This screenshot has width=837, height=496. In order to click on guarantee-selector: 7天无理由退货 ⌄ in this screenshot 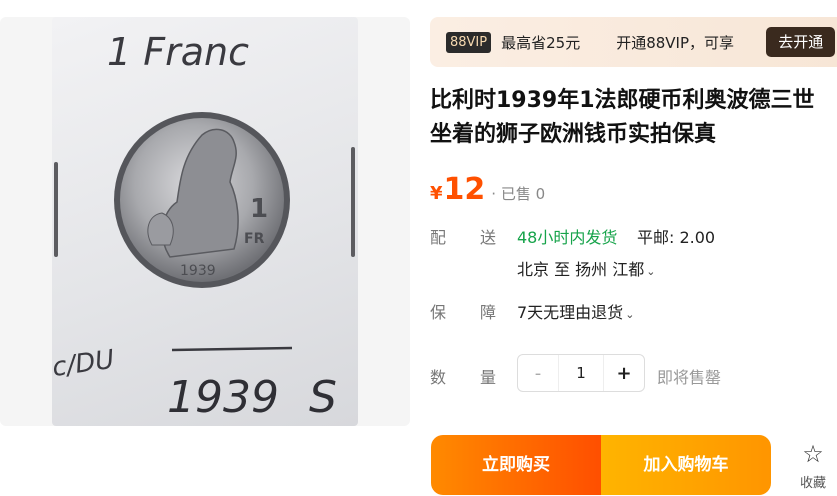, I will do `click(575, 311)`.